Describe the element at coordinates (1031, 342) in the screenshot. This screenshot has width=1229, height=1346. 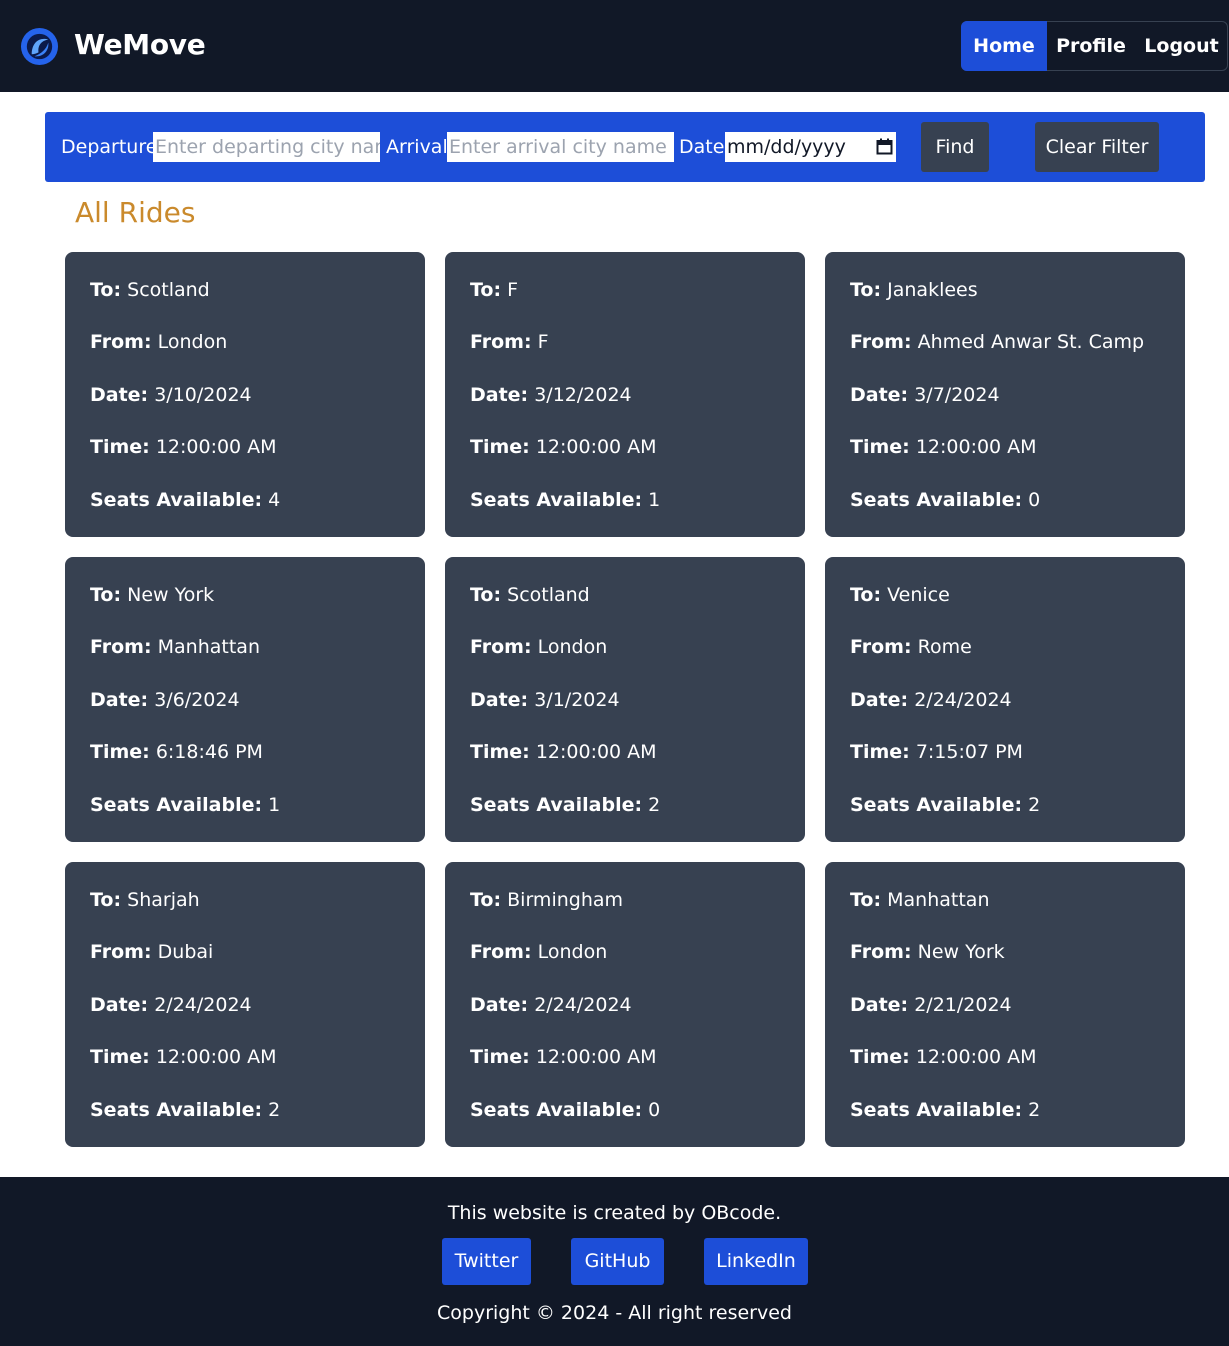
I see `ride-from-value: Ahmed Anwar St. Camp` at that location.